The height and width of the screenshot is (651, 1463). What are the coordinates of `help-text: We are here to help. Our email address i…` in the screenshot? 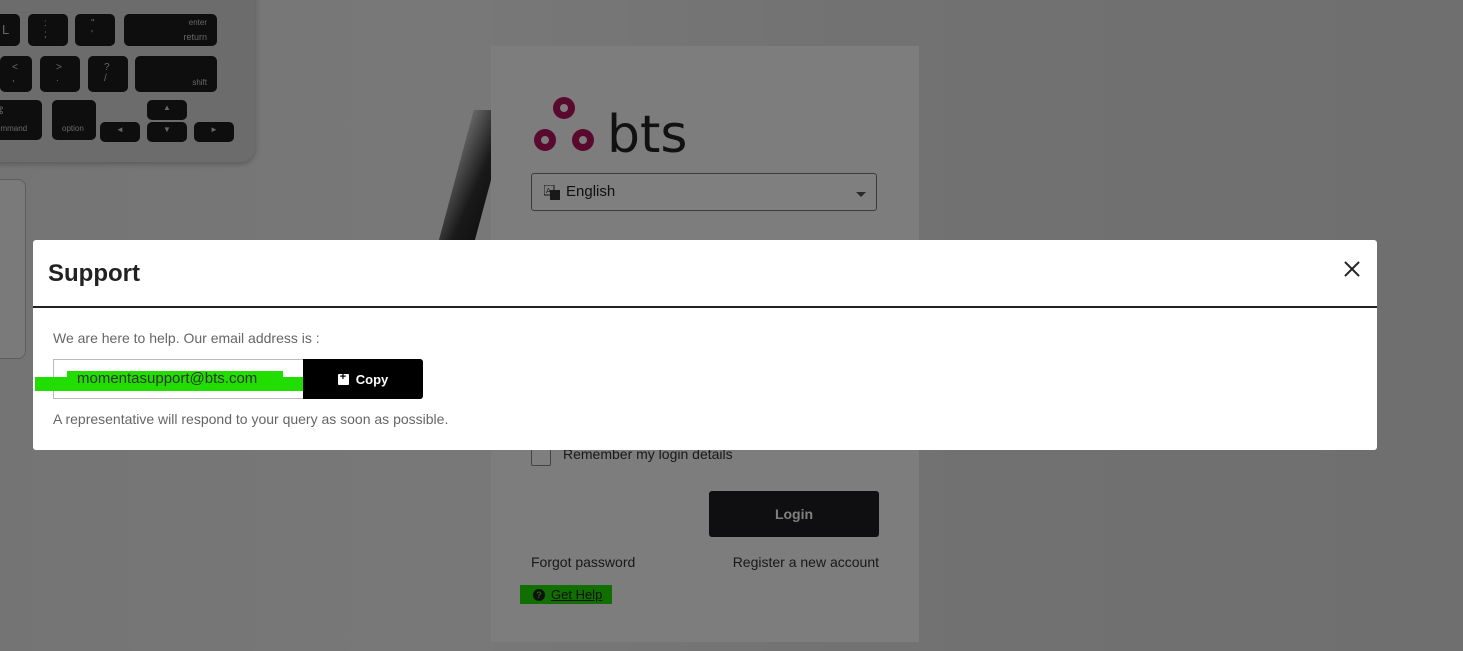 It's located at (186, 338).